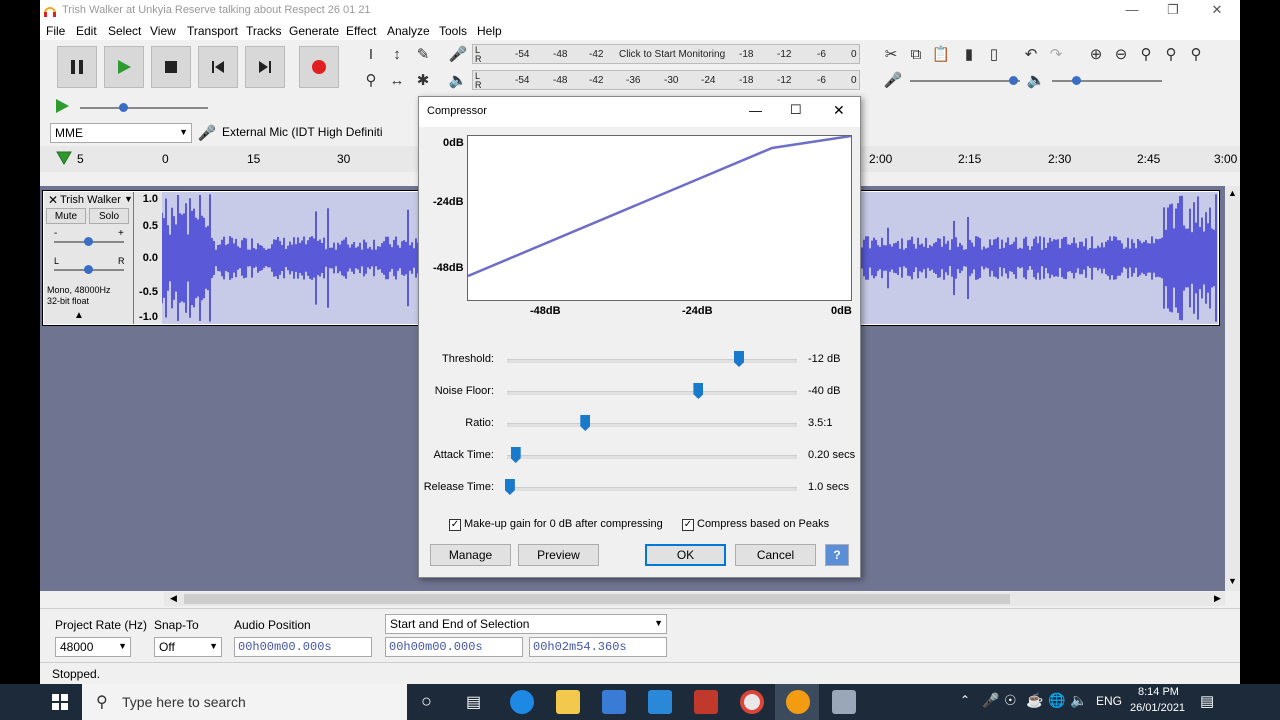 Image resolution: width=1280 pixels, height=720 pixels. What do you see at coordinates (218, 67) in the screenshot?
I see `skip-start-button` at bounding box center [218, 67].